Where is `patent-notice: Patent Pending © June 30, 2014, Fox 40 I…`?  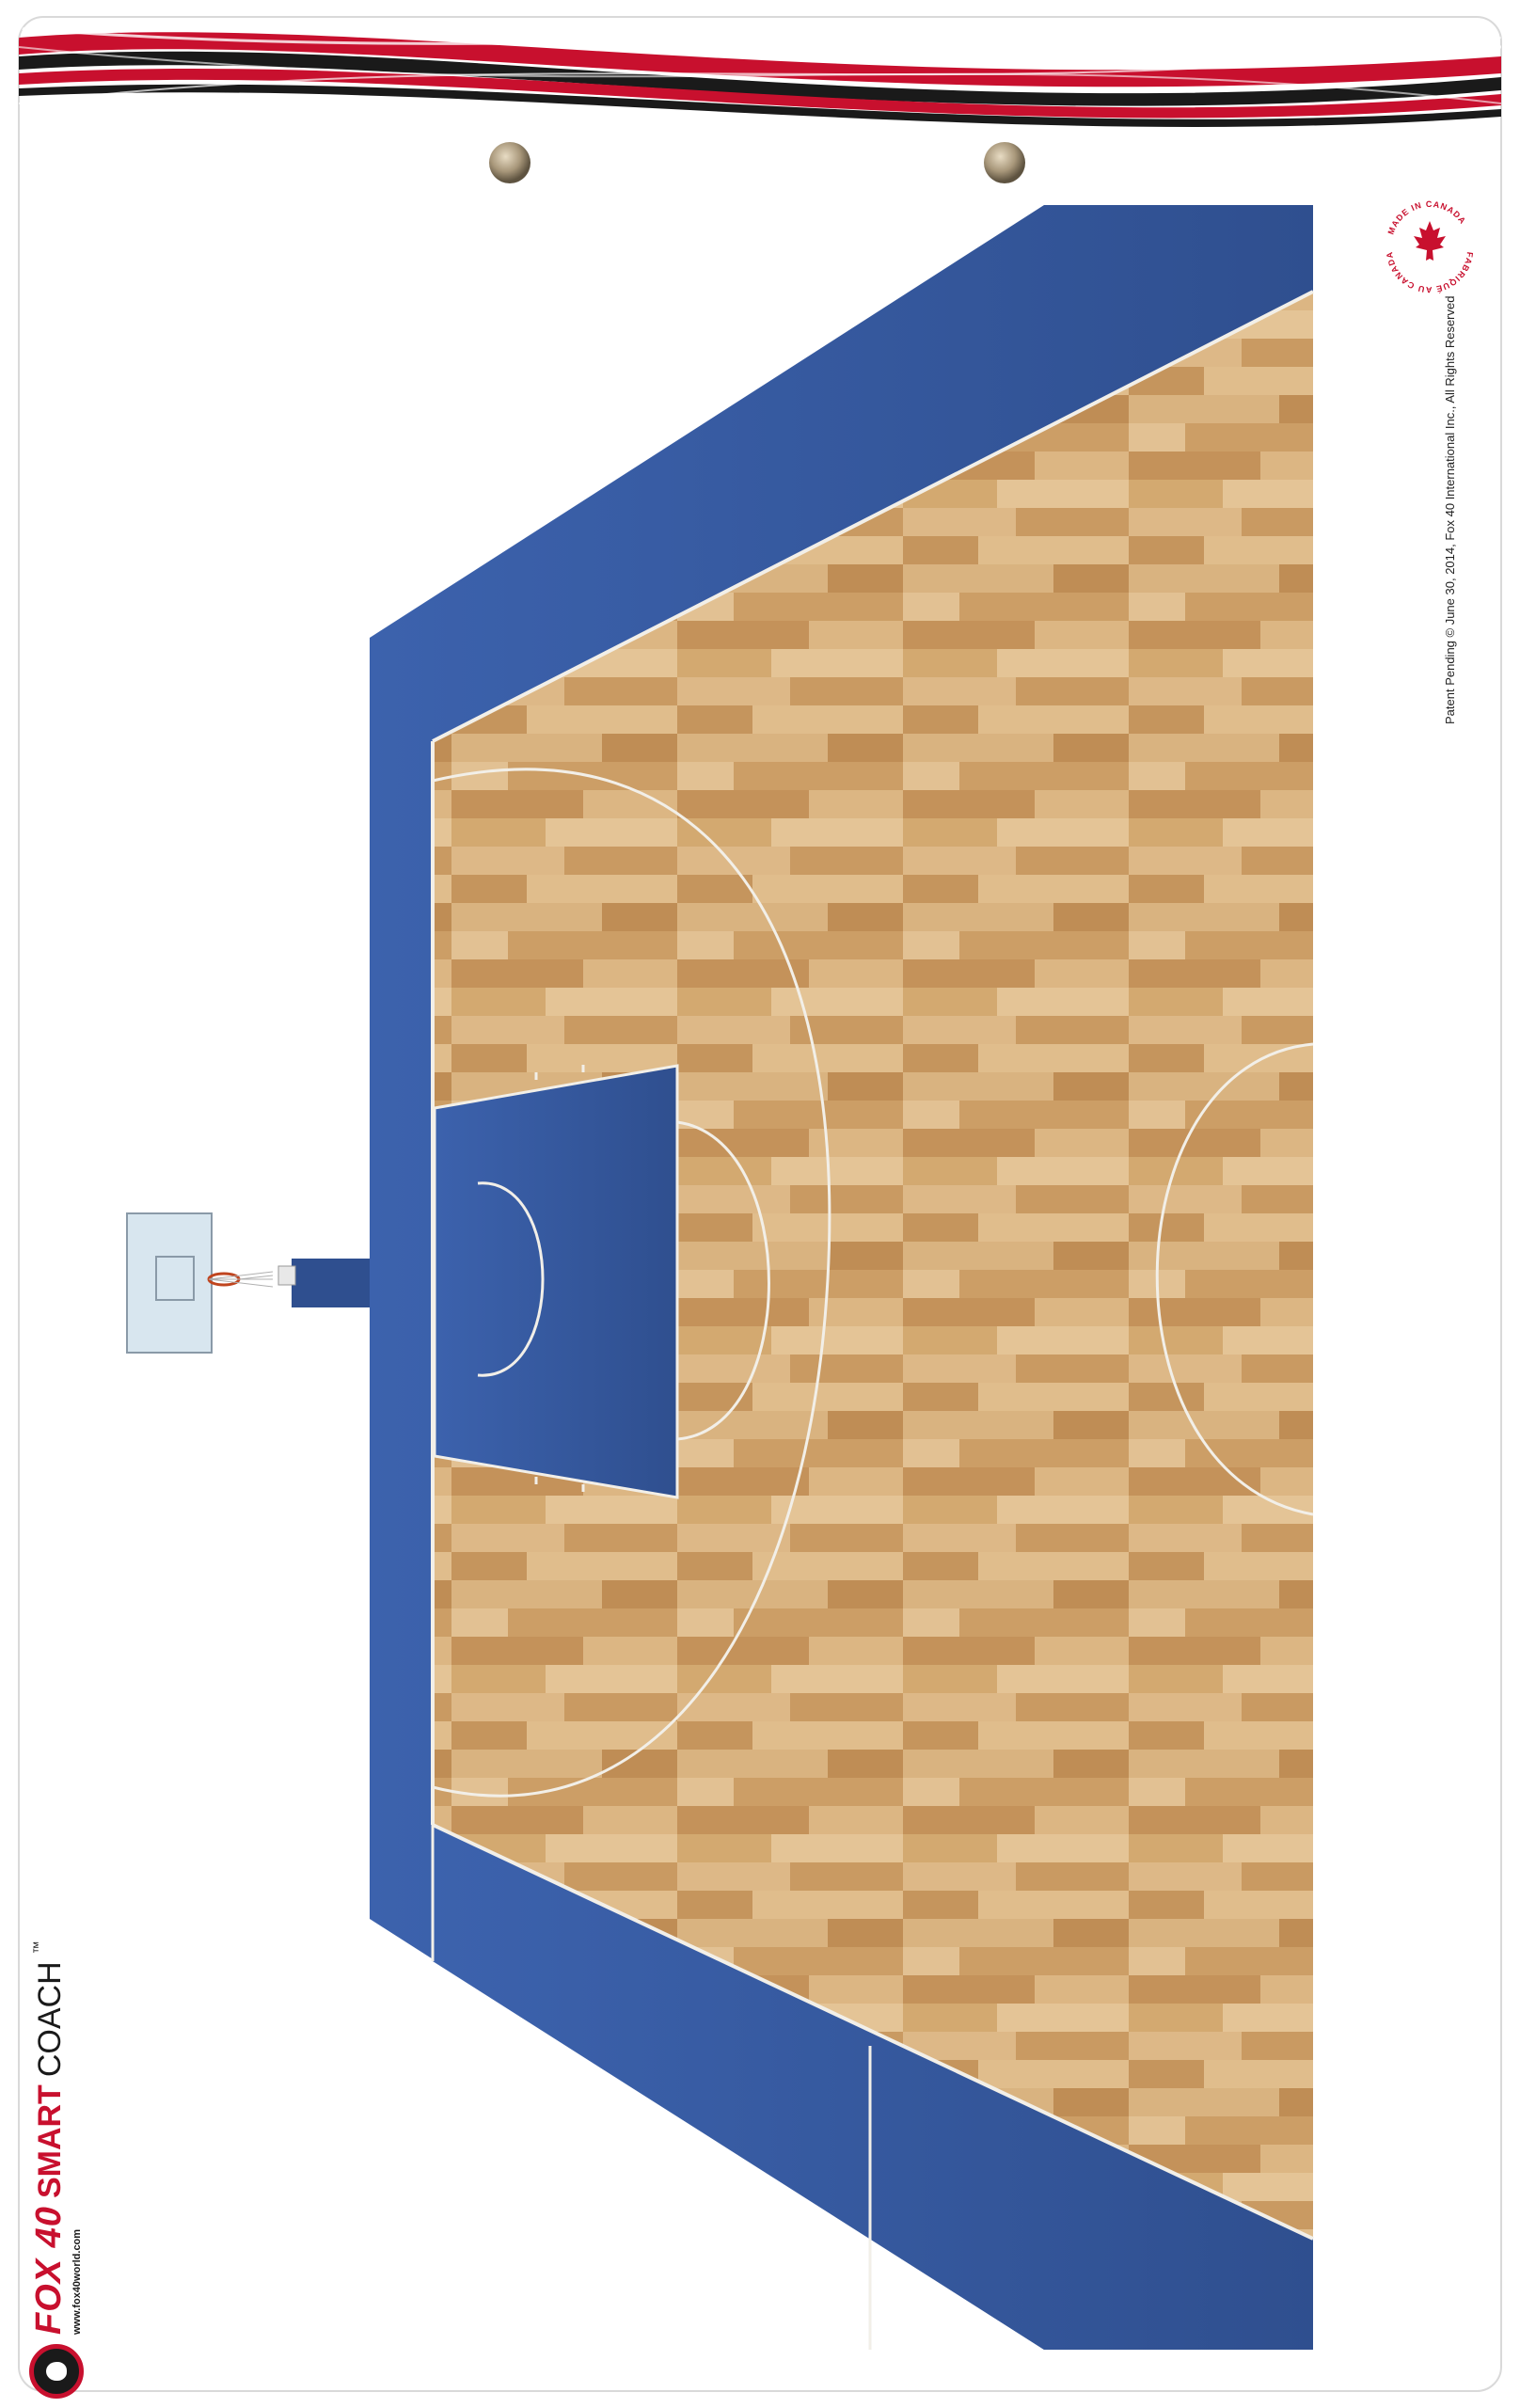
patent-notice: Patent Pending © June 30, 2014, Fox 40 I… is located at coordinates (1450, 510).